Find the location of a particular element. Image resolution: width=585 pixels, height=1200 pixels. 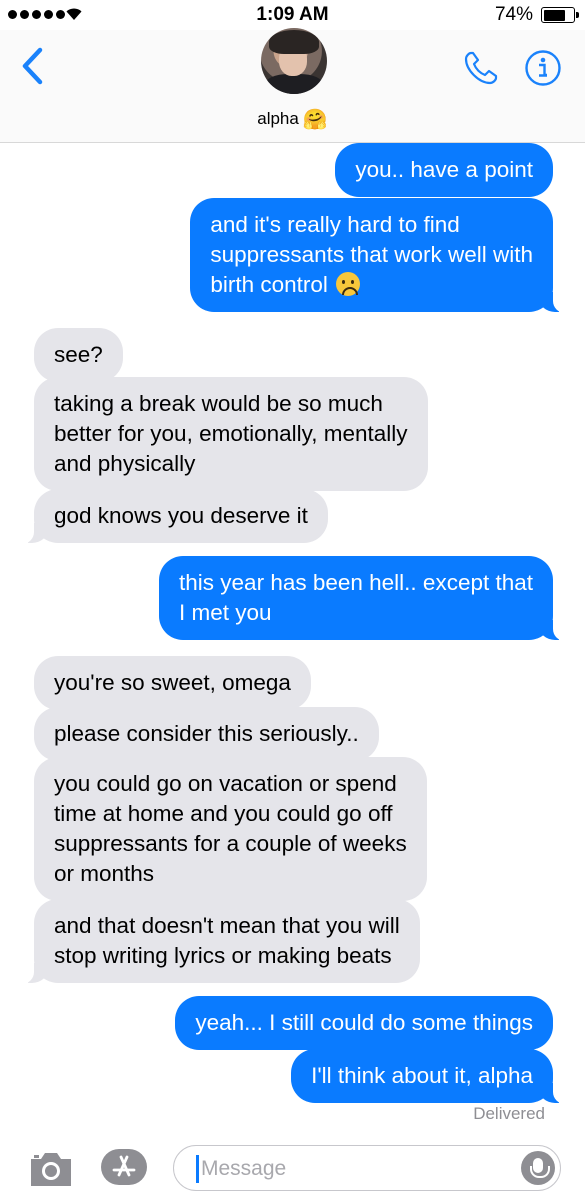

hugging-face-emoji: 🤗 is located at coordinates (315, 120).